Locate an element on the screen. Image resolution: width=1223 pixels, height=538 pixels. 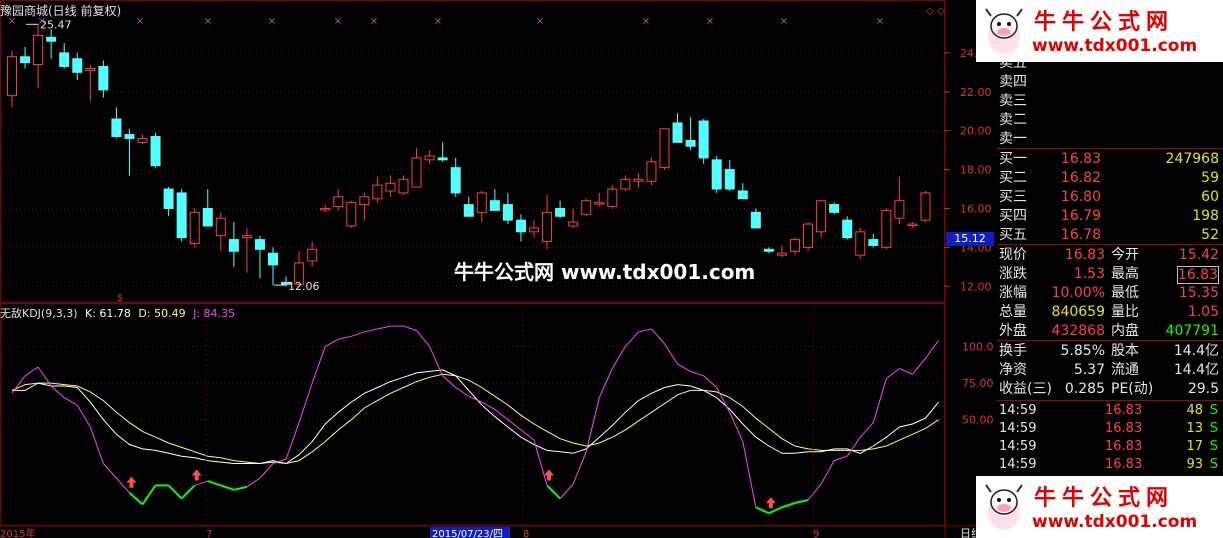
stat-label: 涨跌 is located at coordinates (1013, 274).